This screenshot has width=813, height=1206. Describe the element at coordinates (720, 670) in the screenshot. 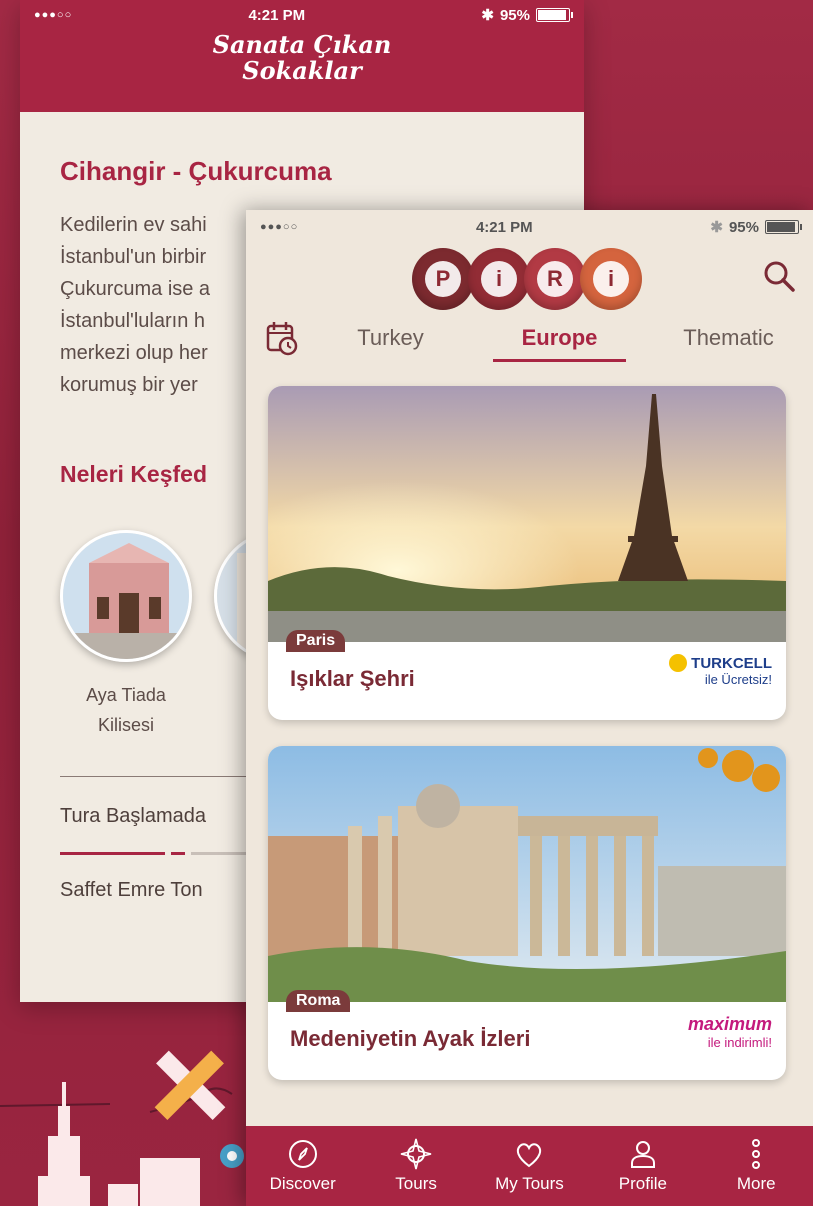

I see `sponsor-badge: TURKCELL ile Ücretsiz!` at that location.